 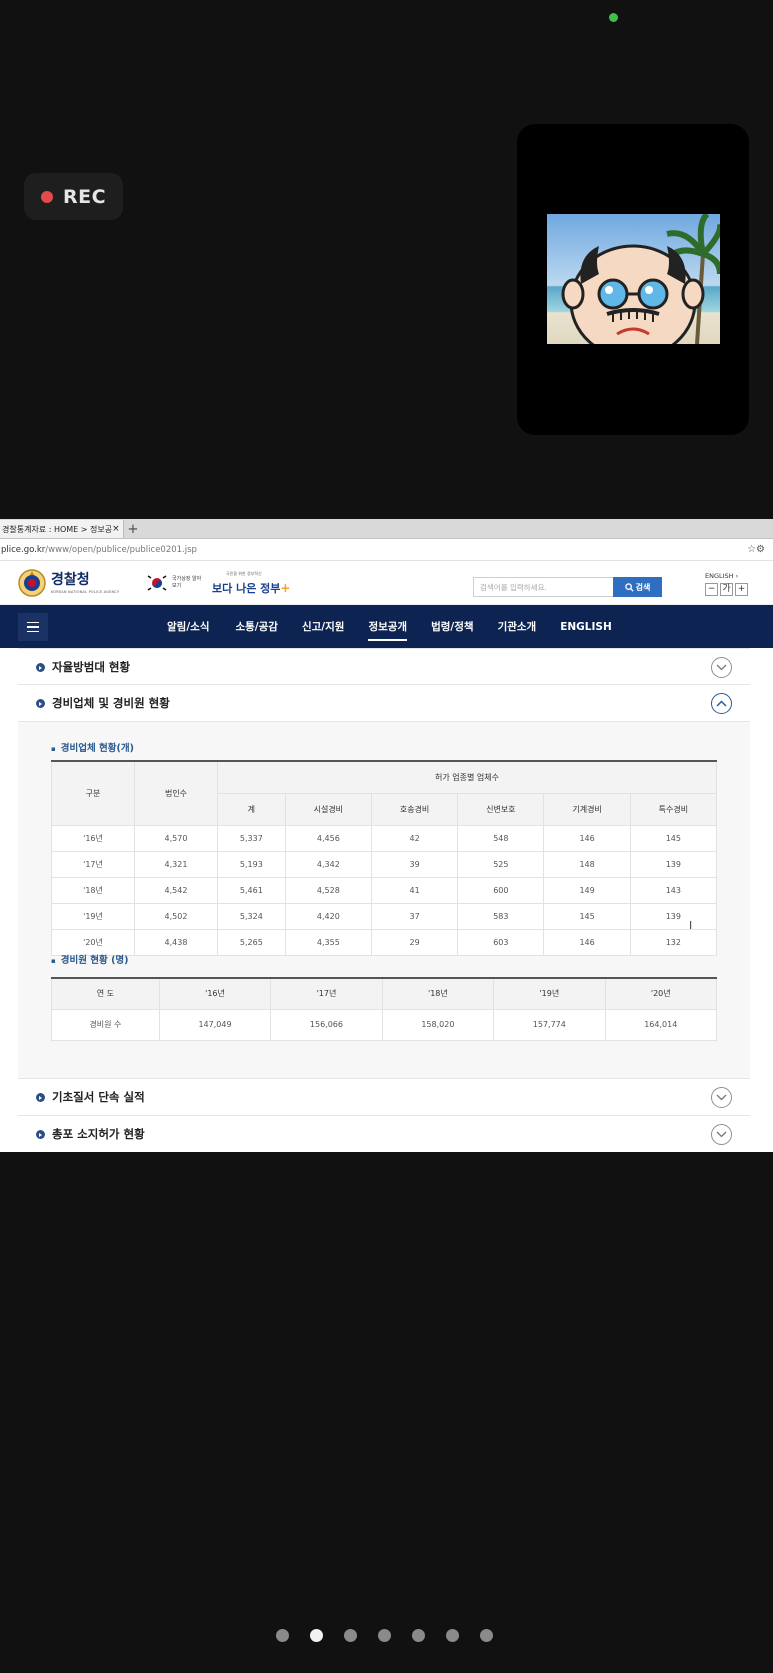 What do you see at coordinates (251, 583) in the screenshot?
I see `better-government-logo: 국민을 위한 정부혁신 보다 나은 정부+` at bounding box center [251, 583].